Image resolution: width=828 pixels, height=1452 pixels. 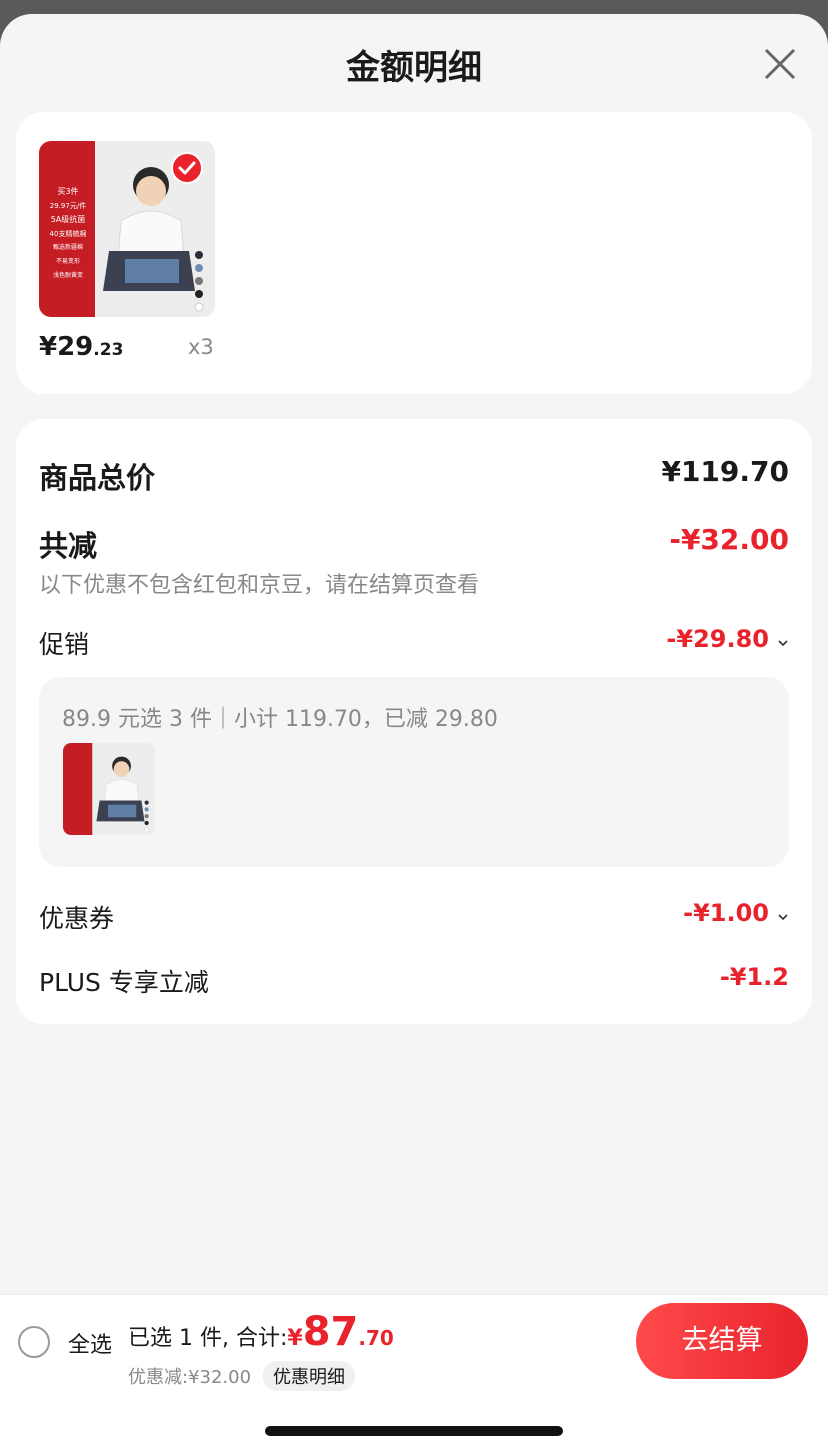 I want to click on total-reduce-value: -¥32.00, so click(x=729, y=539).